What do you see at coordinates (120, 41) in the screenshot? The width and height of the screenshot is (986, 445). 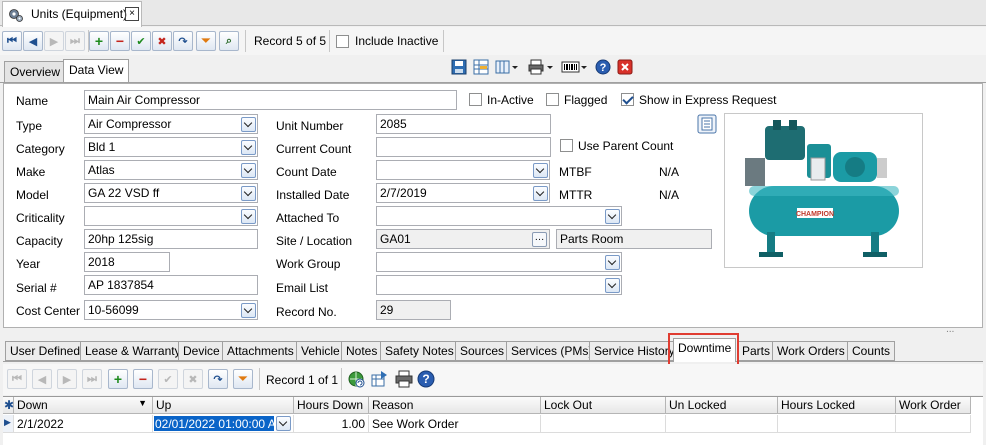 I see `delete-record-button: −` at bounding box center [120, 41].